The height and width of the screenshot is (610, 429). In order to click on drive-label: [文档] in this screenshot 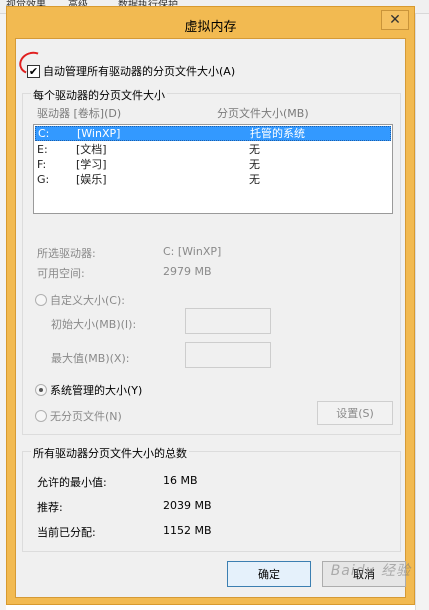, I will do `click(91, 149)`.